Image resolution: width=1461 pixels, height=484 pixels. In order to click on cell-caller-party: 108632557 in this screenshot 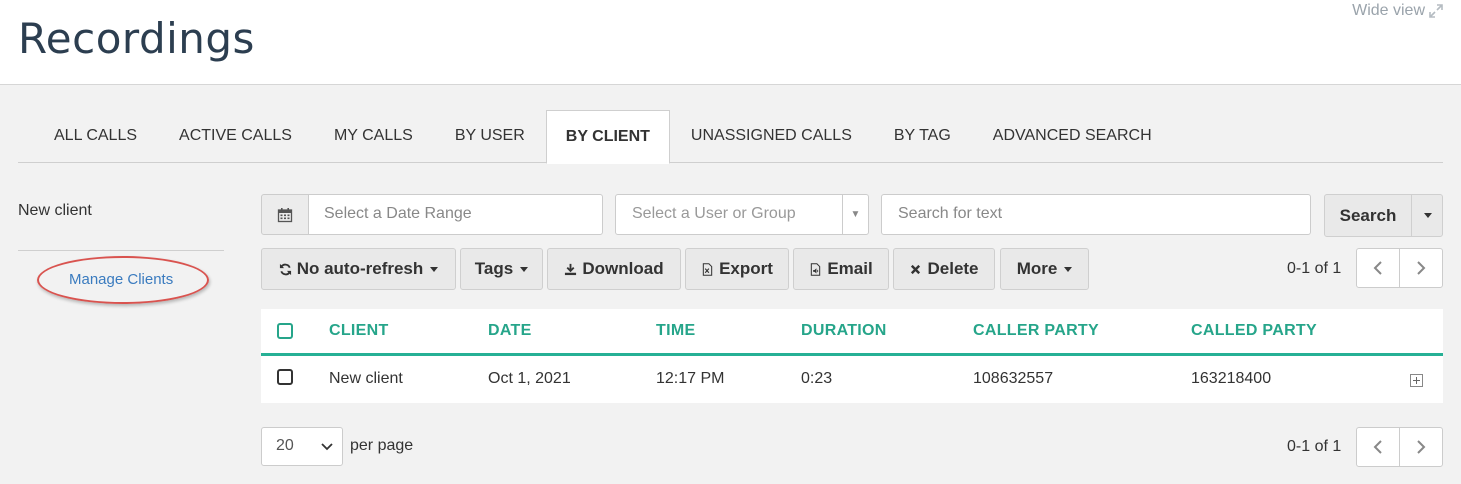, I will do `click(1013, 378)`.